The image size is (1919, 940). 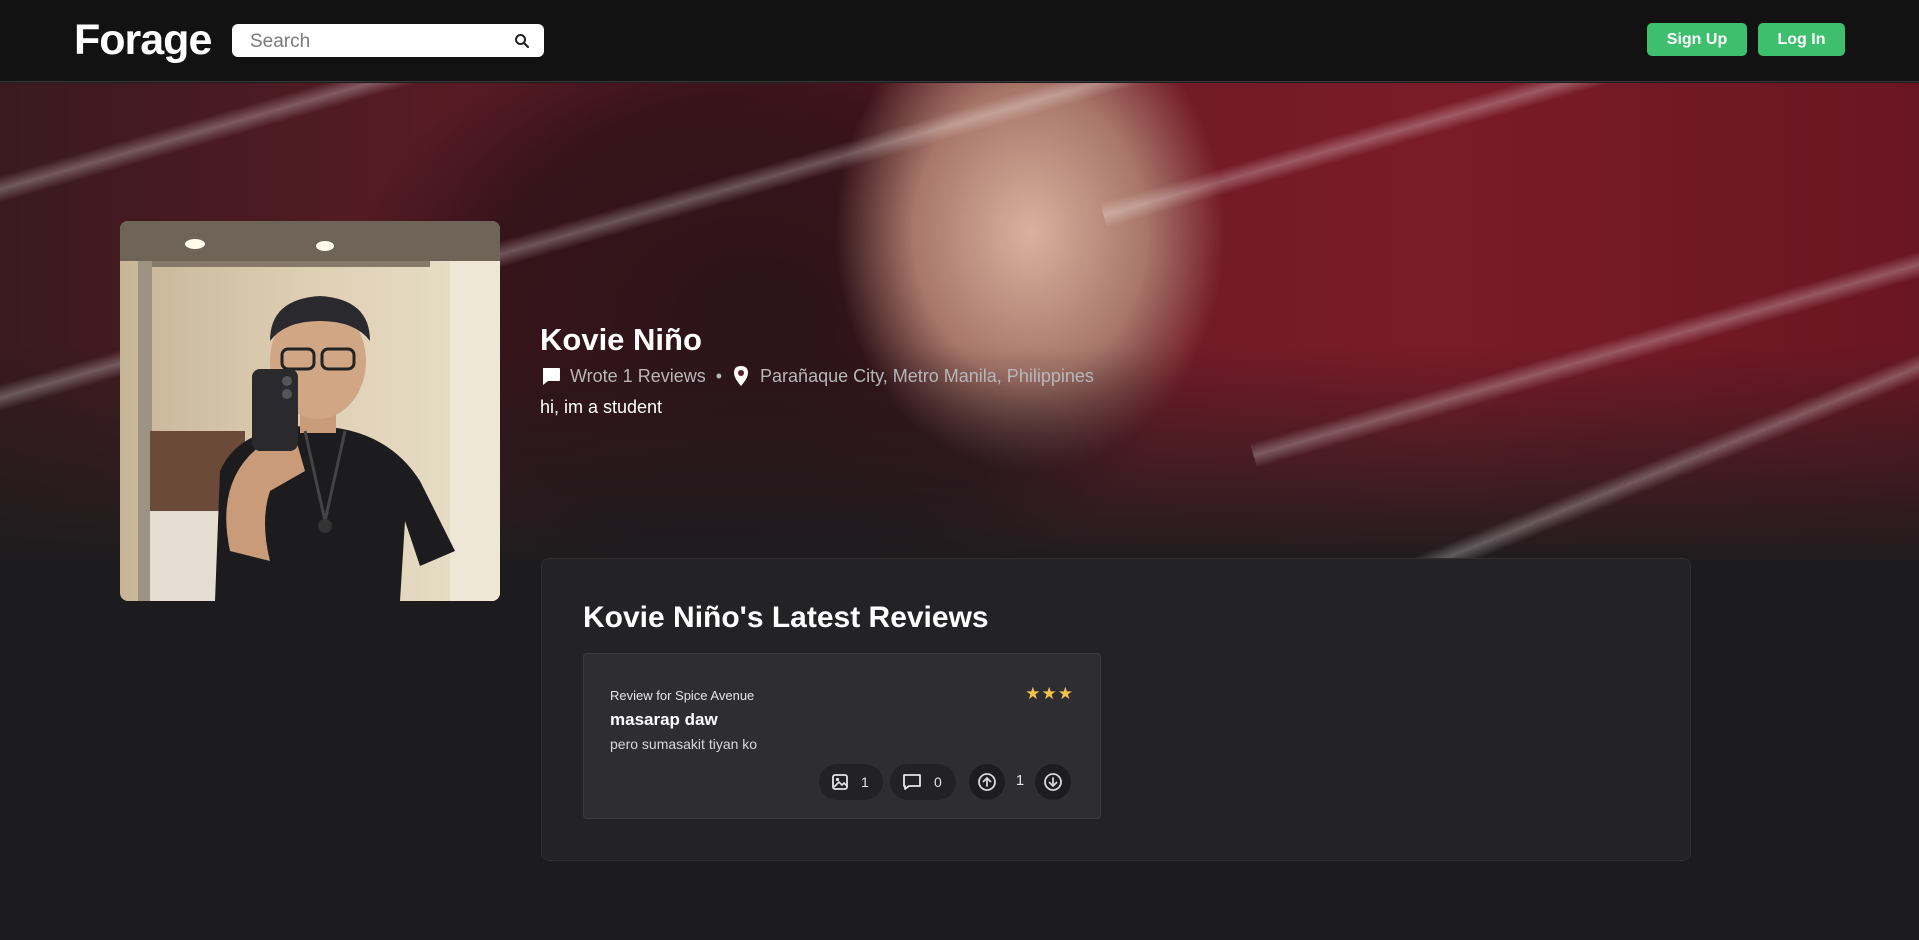 What do you see at coordinates (601, 407) in the screenshot?
I see `profile-bio: hi, im a student` at bounding box center [601, 407].